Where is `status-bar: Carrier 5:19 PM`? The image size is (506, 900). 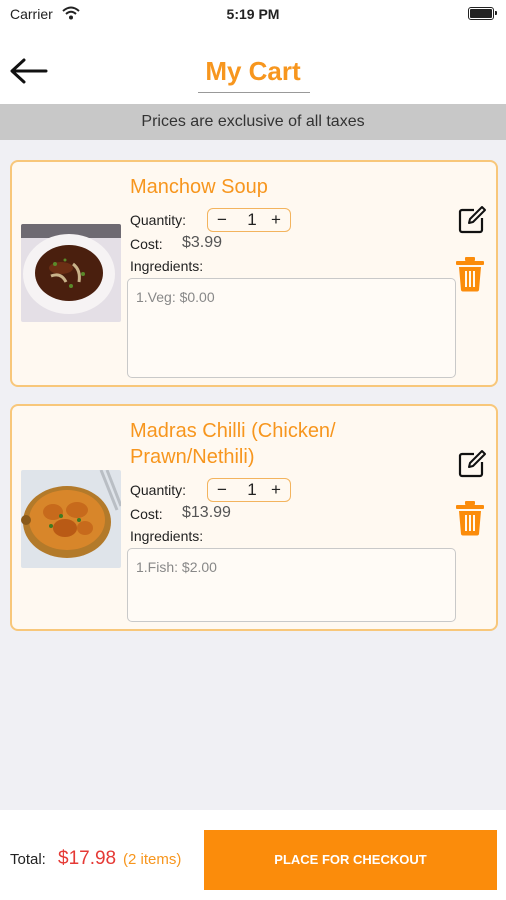 status-bar: Carrier 5:19 PM is located at coordinates (253, 14).